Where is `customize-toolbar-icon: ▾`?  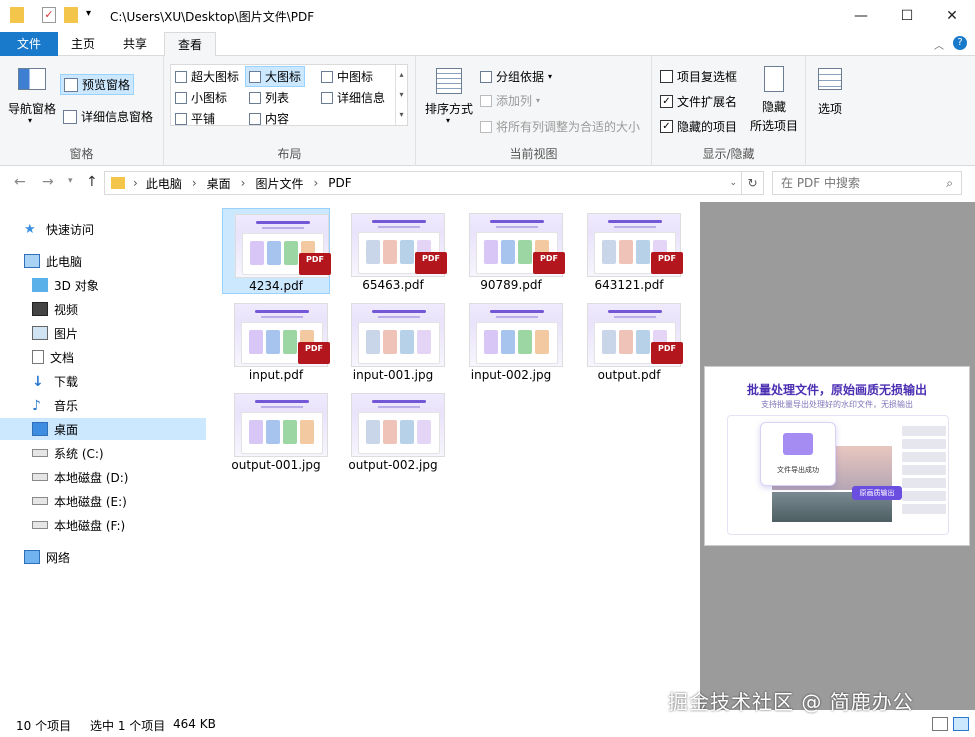 customize-toolbar-icon: ▾ is located at coordinates (88, 13).